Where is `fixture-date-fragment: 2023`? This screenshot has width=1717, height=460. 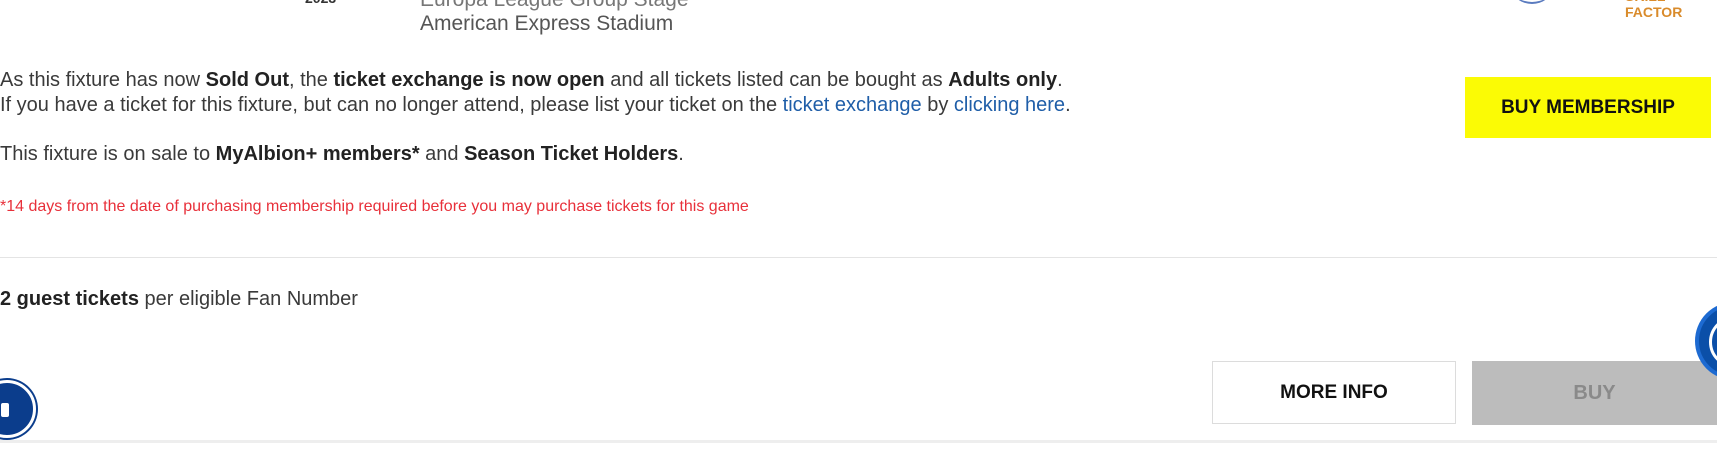 fixture-date-fragment: 2023 is located at coordinates (320, 3).